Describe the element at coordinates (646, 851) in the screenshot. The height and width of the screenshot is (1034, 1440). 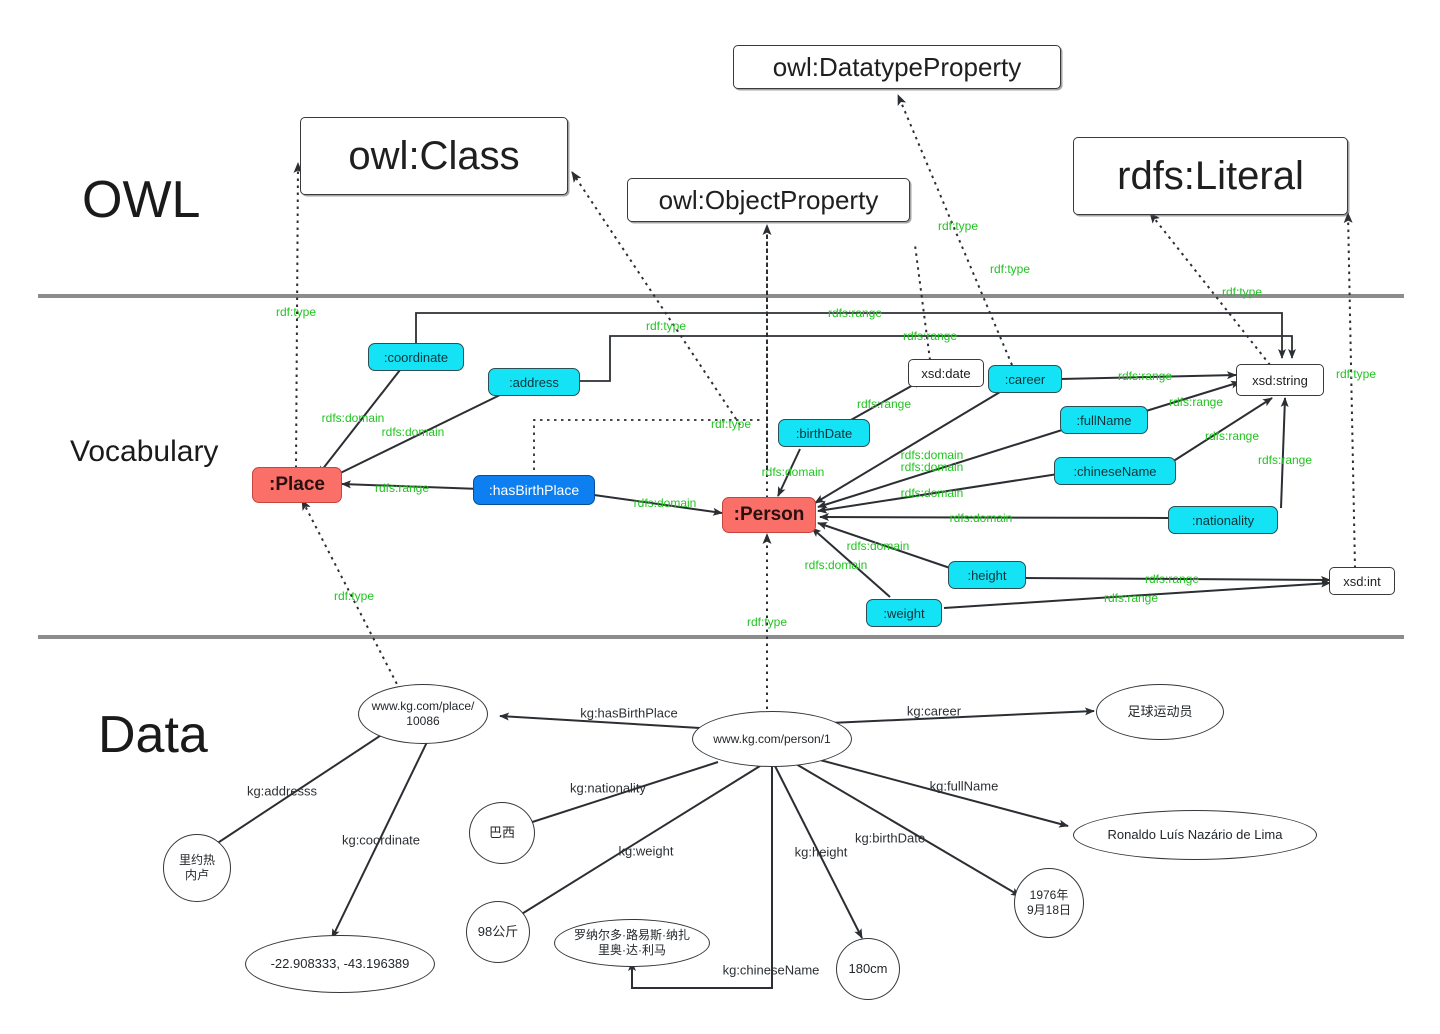
I see `edge-label-kg-weight: kg:weight` at that location.